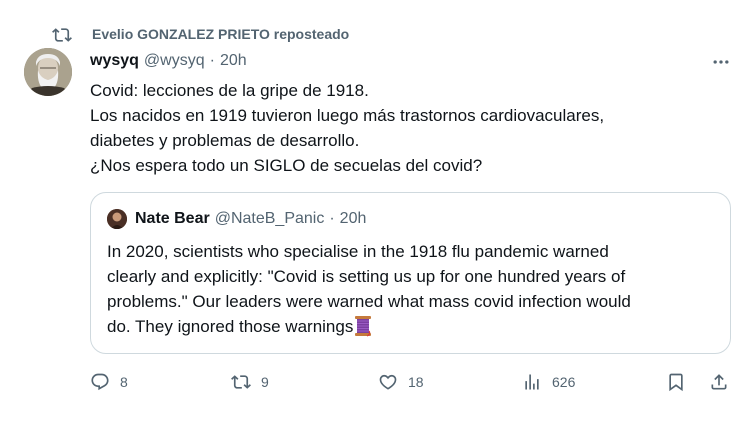 Image resolution: width=750 pixels, height=424 pixels. I want to click on analytics-icon, so click(532, 382).